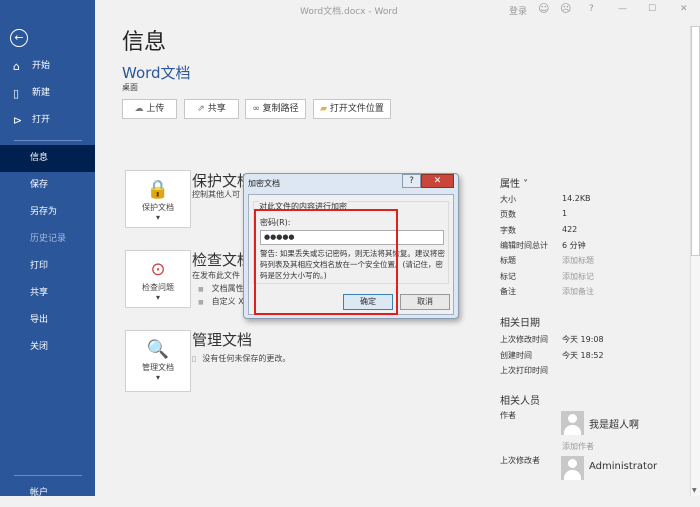  Describe the element at coordinates (158, 287) in the screenshot. I see `label: 检查问题` at that location.